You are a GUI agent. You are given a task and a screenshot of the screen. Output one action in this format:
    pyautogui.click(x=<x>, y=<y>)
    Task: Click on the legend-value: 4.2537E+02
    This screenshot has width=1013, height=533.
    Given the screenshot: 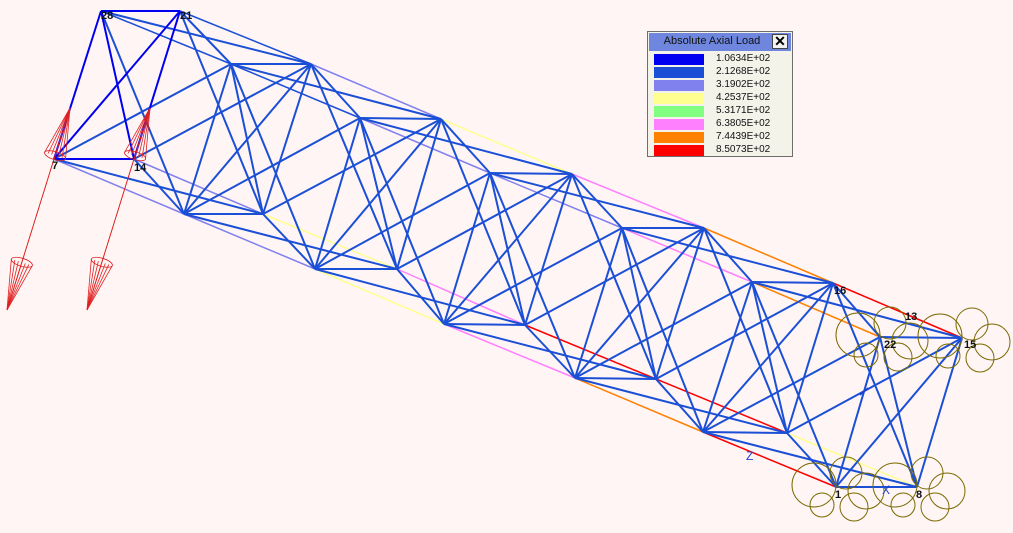 What is the action you would take?
    pyautogui.click(x=743, y=97)
    